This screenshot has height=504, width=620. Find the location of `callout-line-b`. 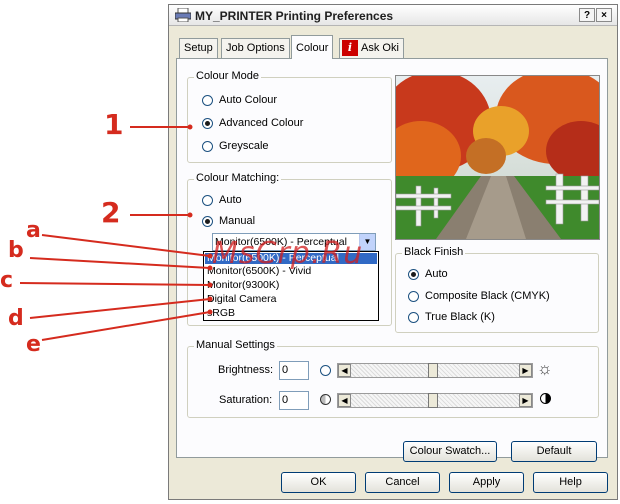

callout-line-b is located at coordinates (120, 263).